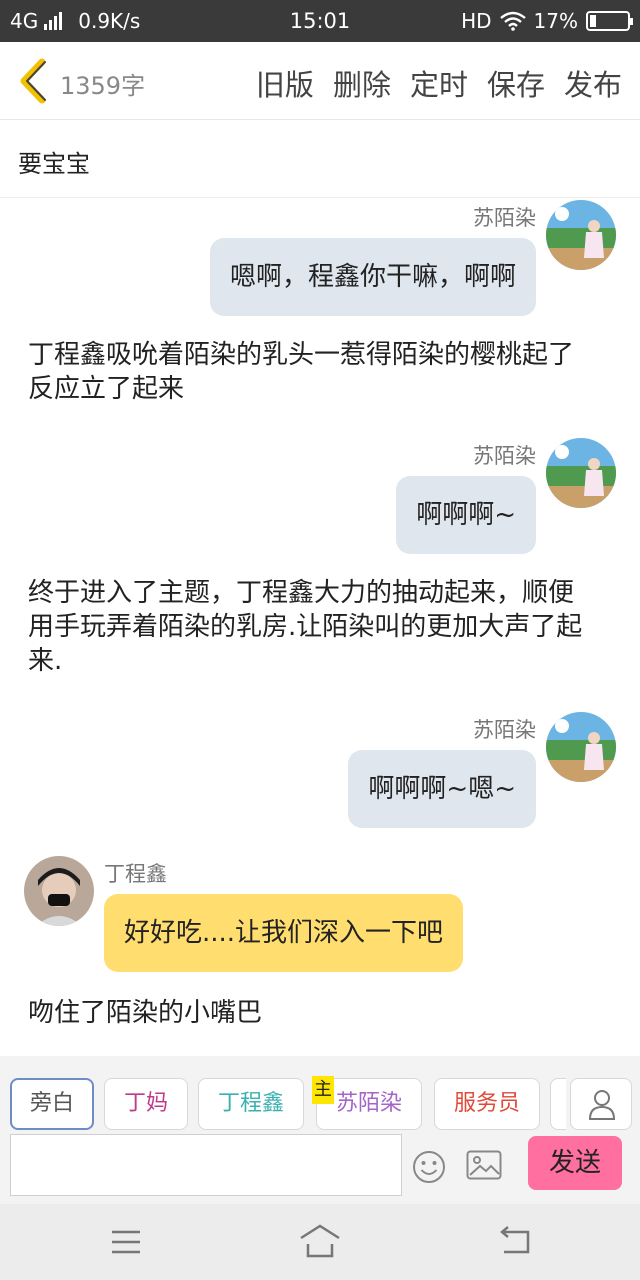  What do you see at coordinates (126, 1242) in the screenshot?
I see `menu-icon` at bounding box center [126, 1242].